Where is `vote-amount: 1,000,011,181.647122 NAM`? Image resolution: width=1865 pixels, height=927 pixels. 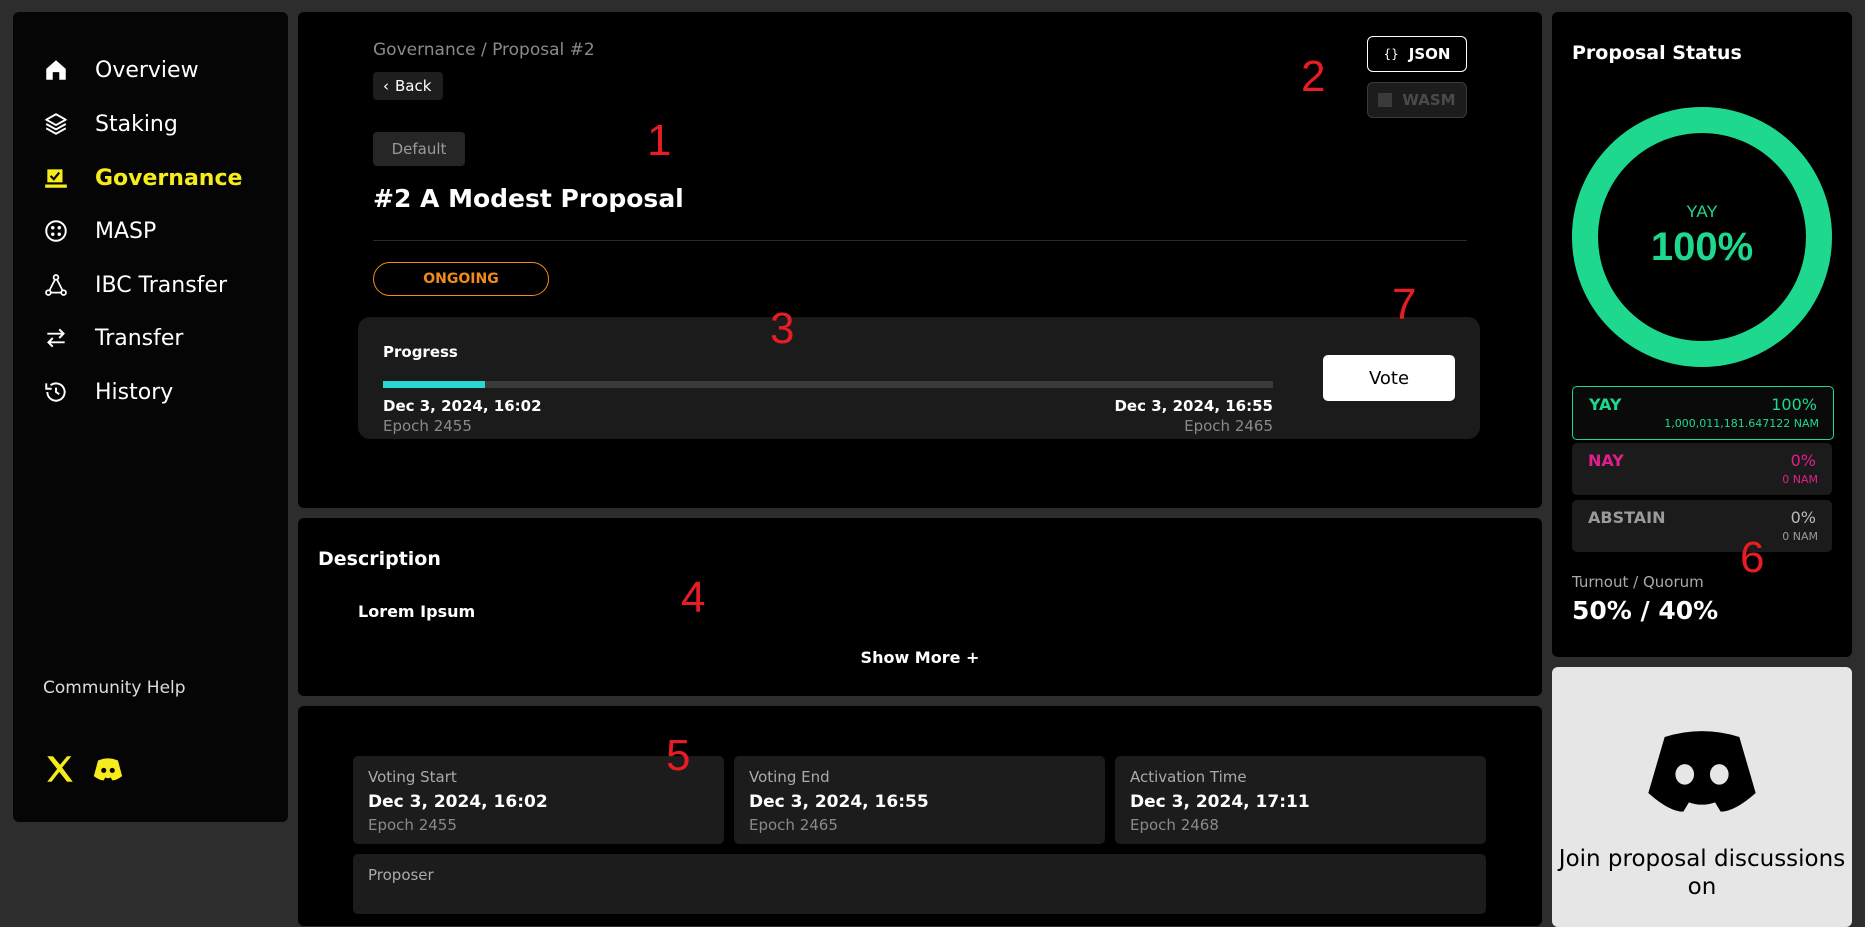 vote-amount: 1,000,011,181.647122 NAM is located at coordinates (1741, 423).